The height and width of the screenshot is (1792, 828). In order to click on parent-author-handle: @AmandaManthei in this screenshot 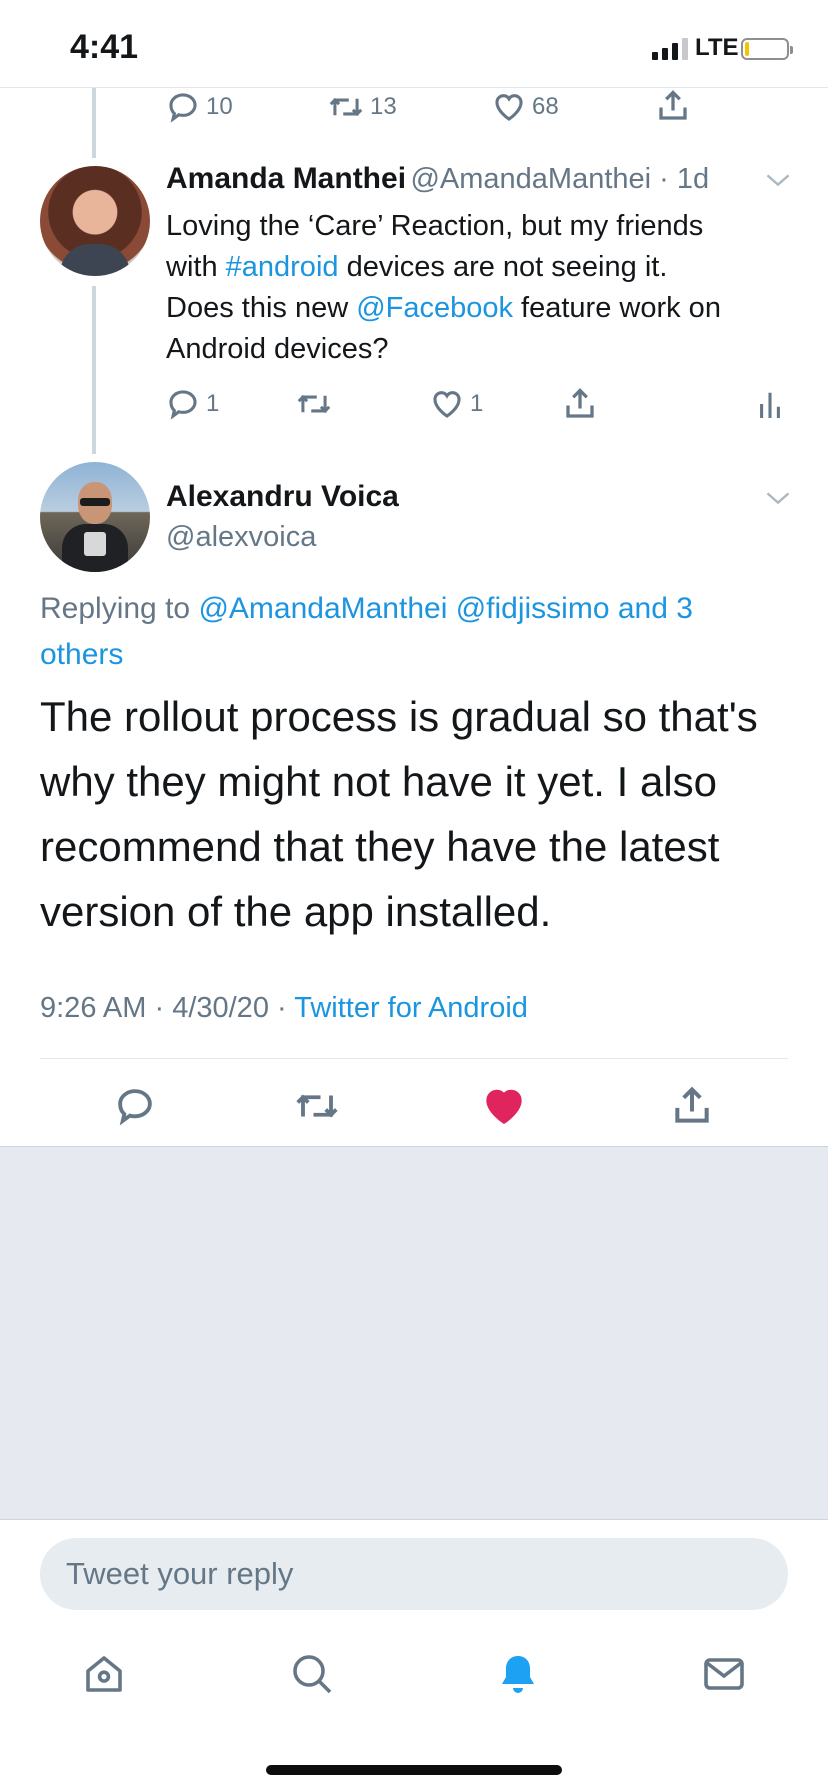, I will do `click(530, 179)`.